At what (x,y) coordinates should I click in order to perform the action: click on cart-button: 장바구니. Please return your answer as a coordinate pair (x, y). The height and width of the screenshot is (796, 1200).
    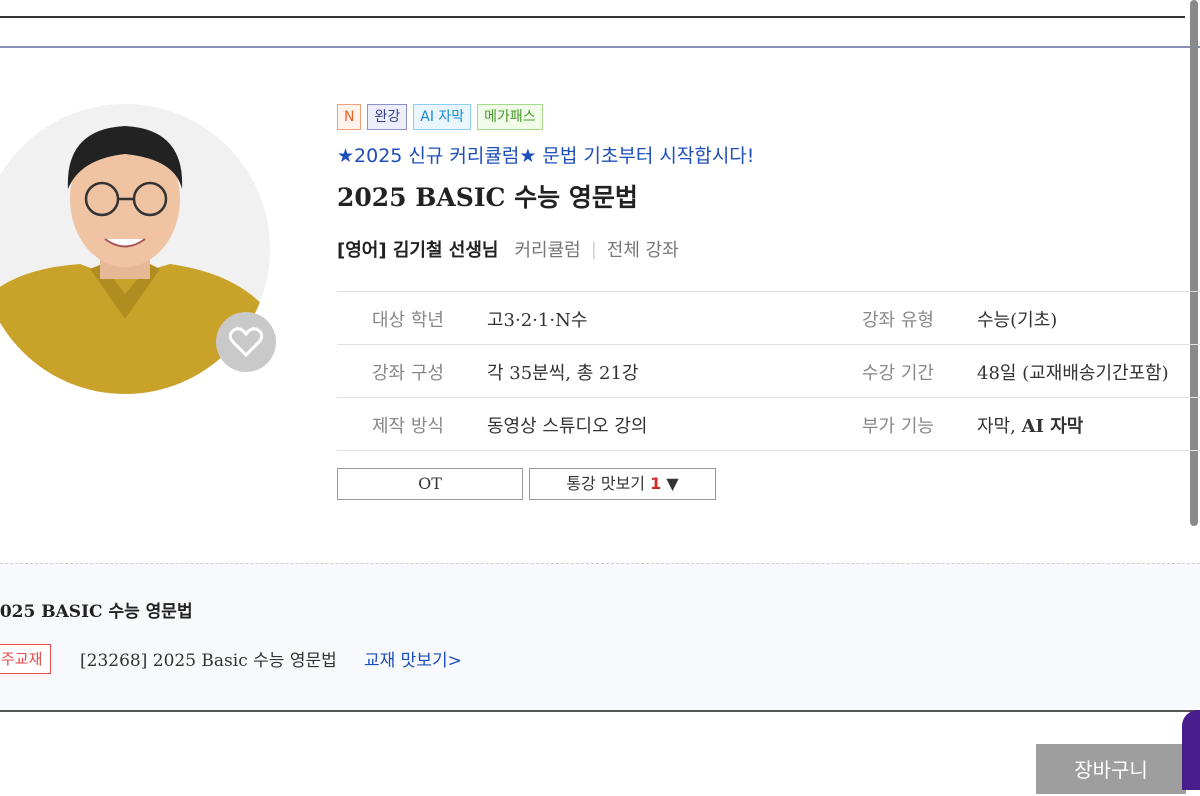
    Looking at the image, I should click on (1111, 769).